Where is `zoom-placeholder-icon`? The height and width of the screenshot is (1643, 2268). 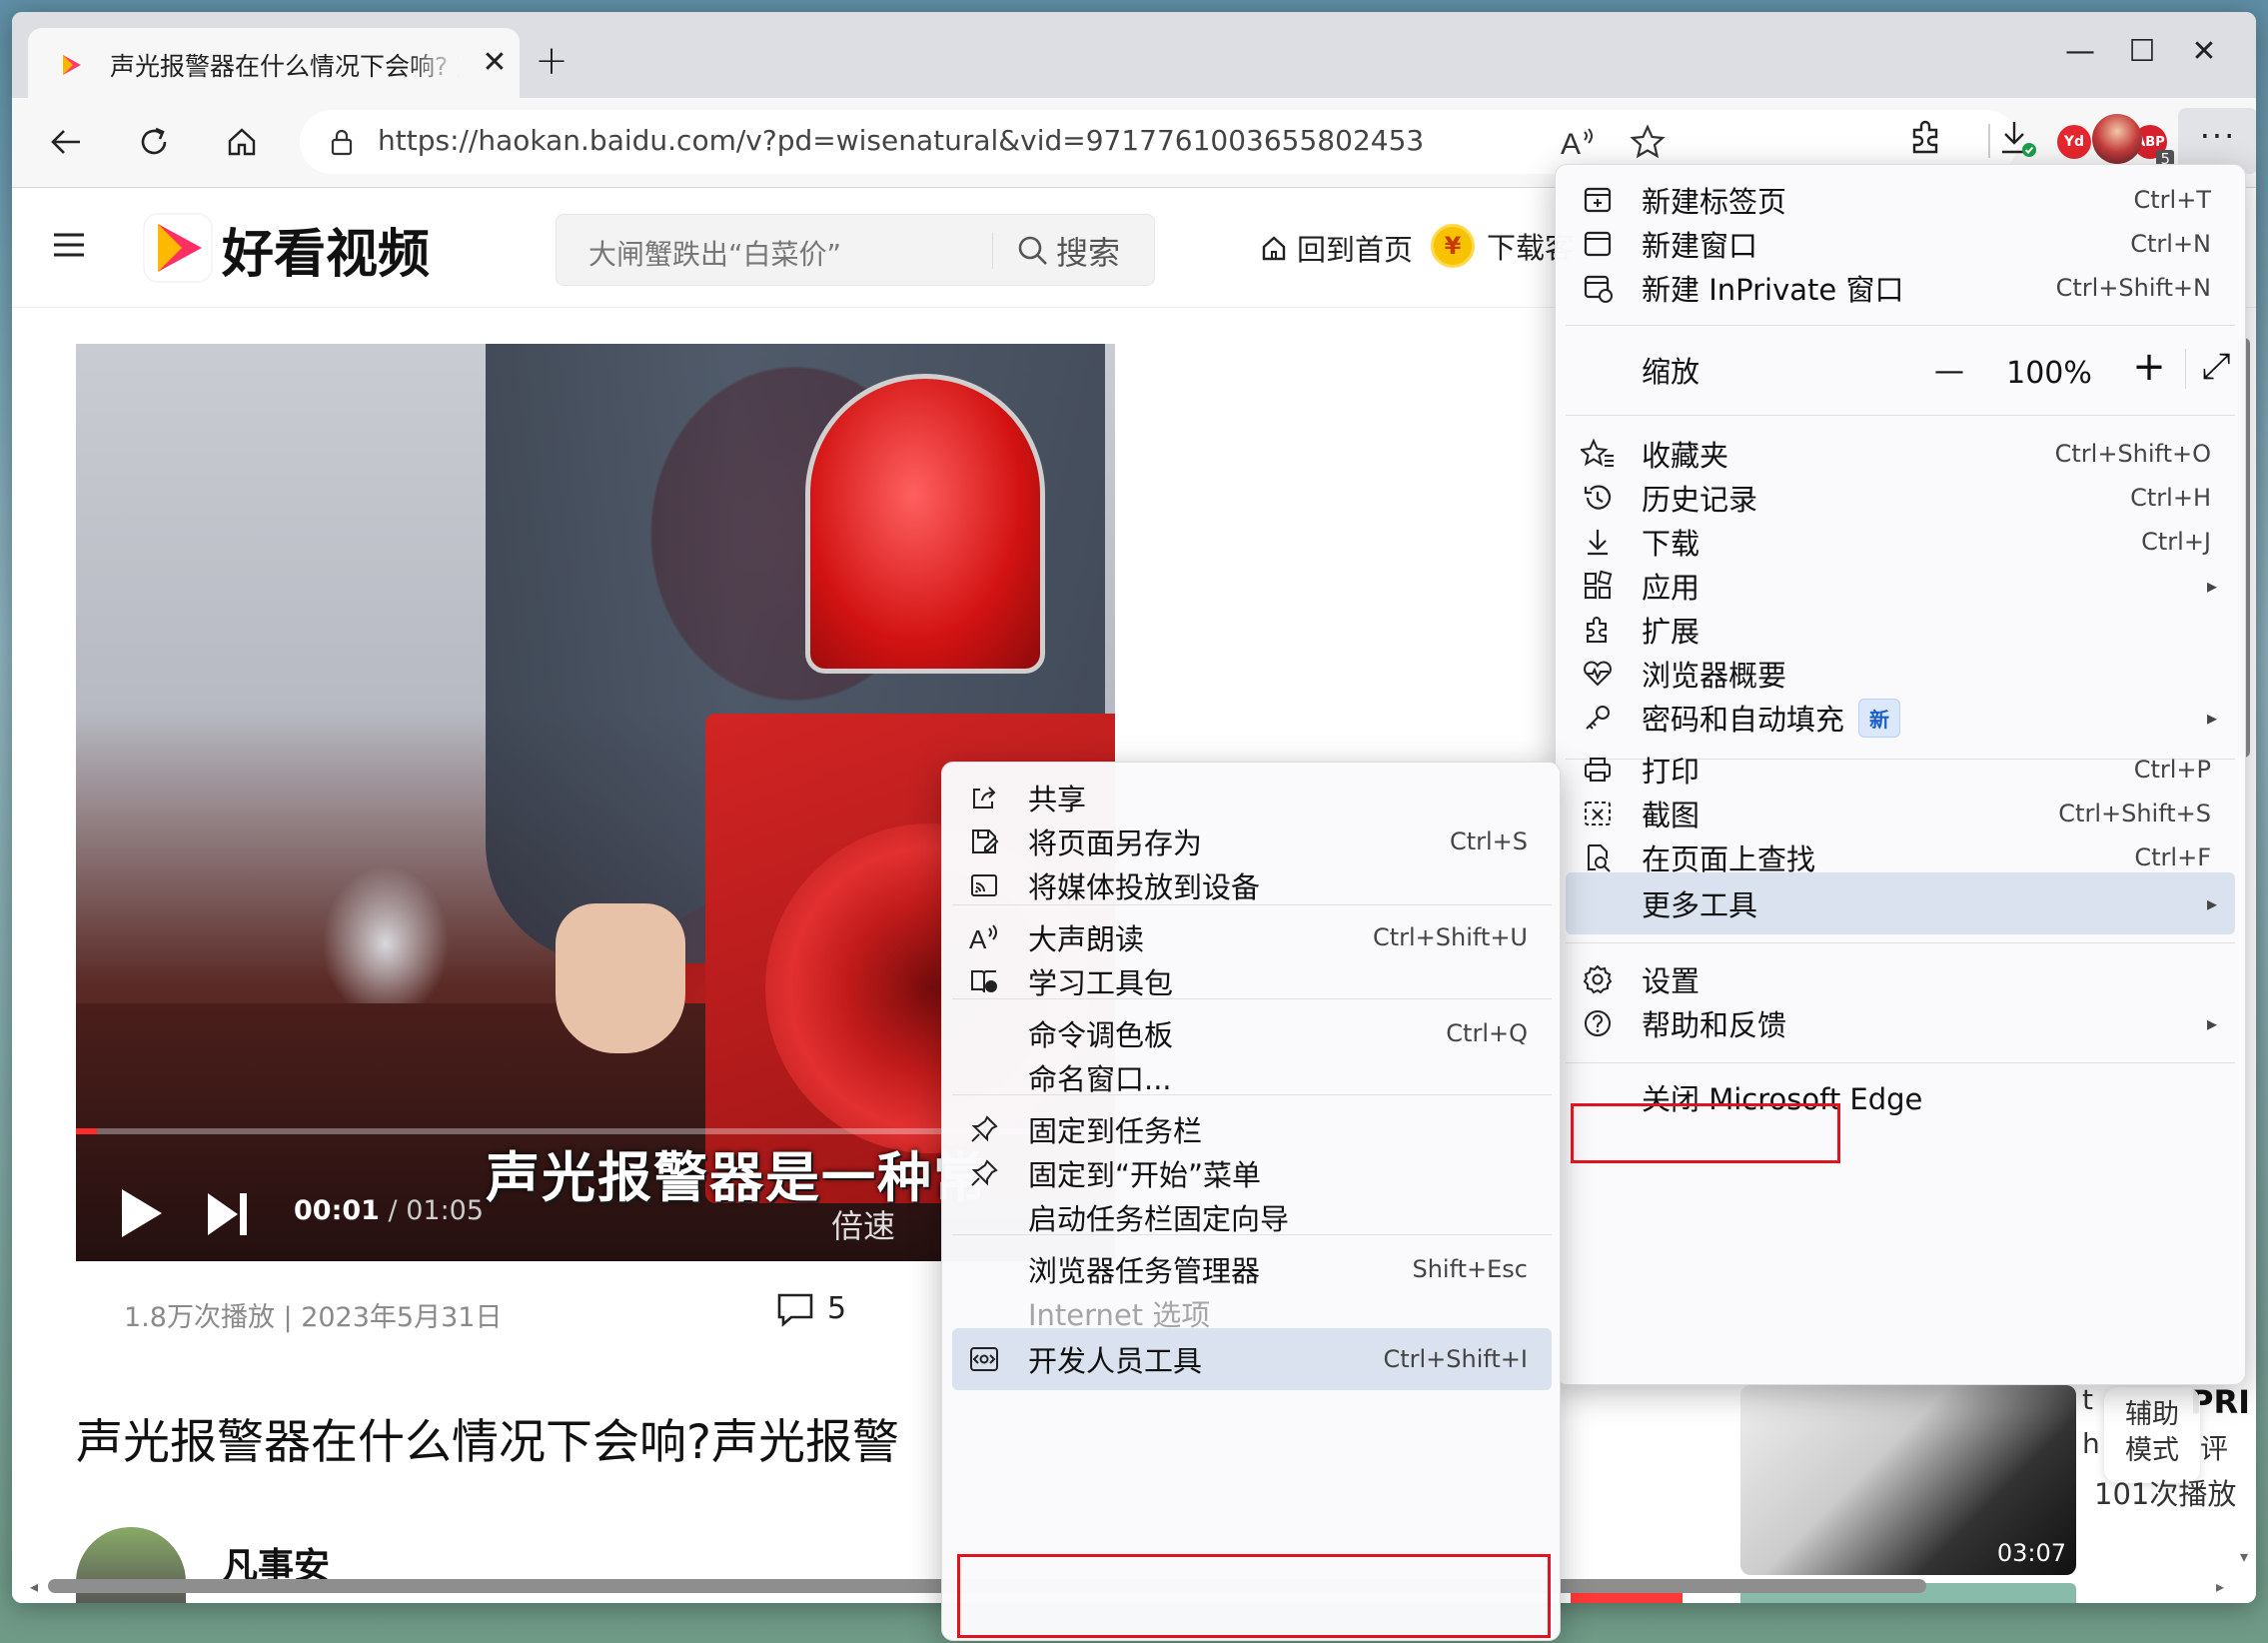
zoom-placeholder-icon is located at coordinates (1598, 370).